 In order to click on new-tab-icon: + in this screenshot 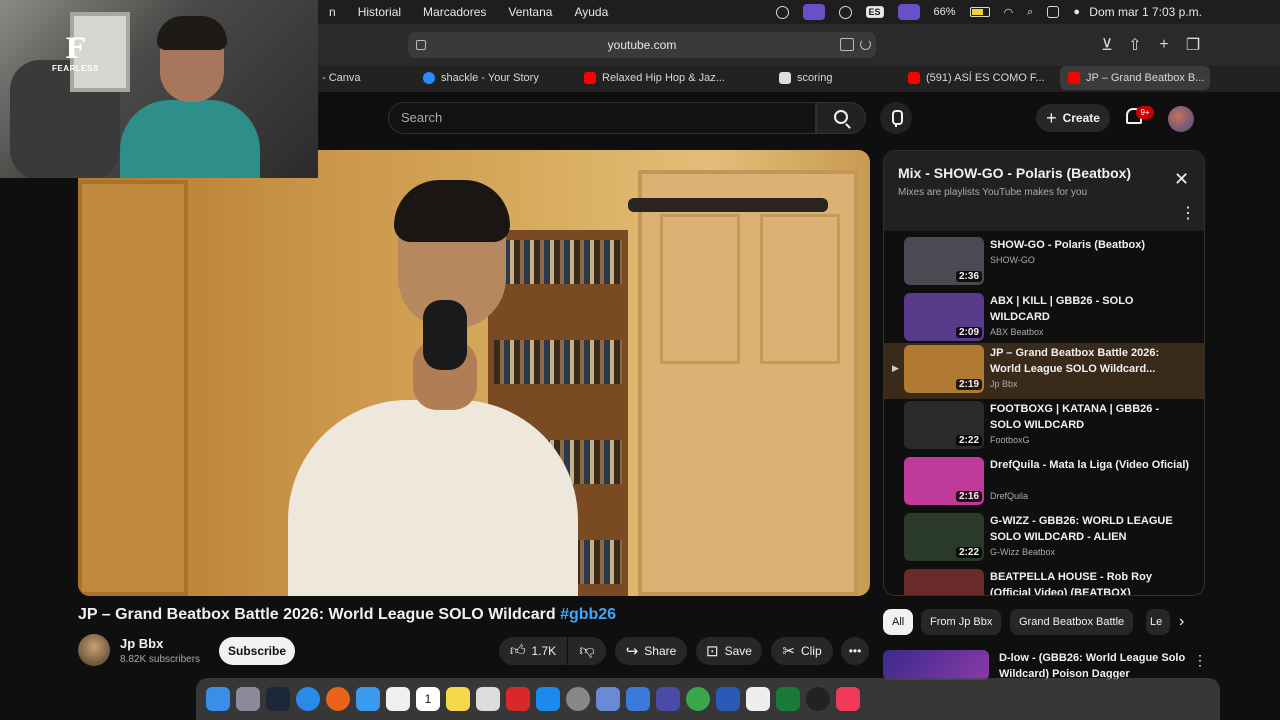, I will do `click(1164, 45)`.